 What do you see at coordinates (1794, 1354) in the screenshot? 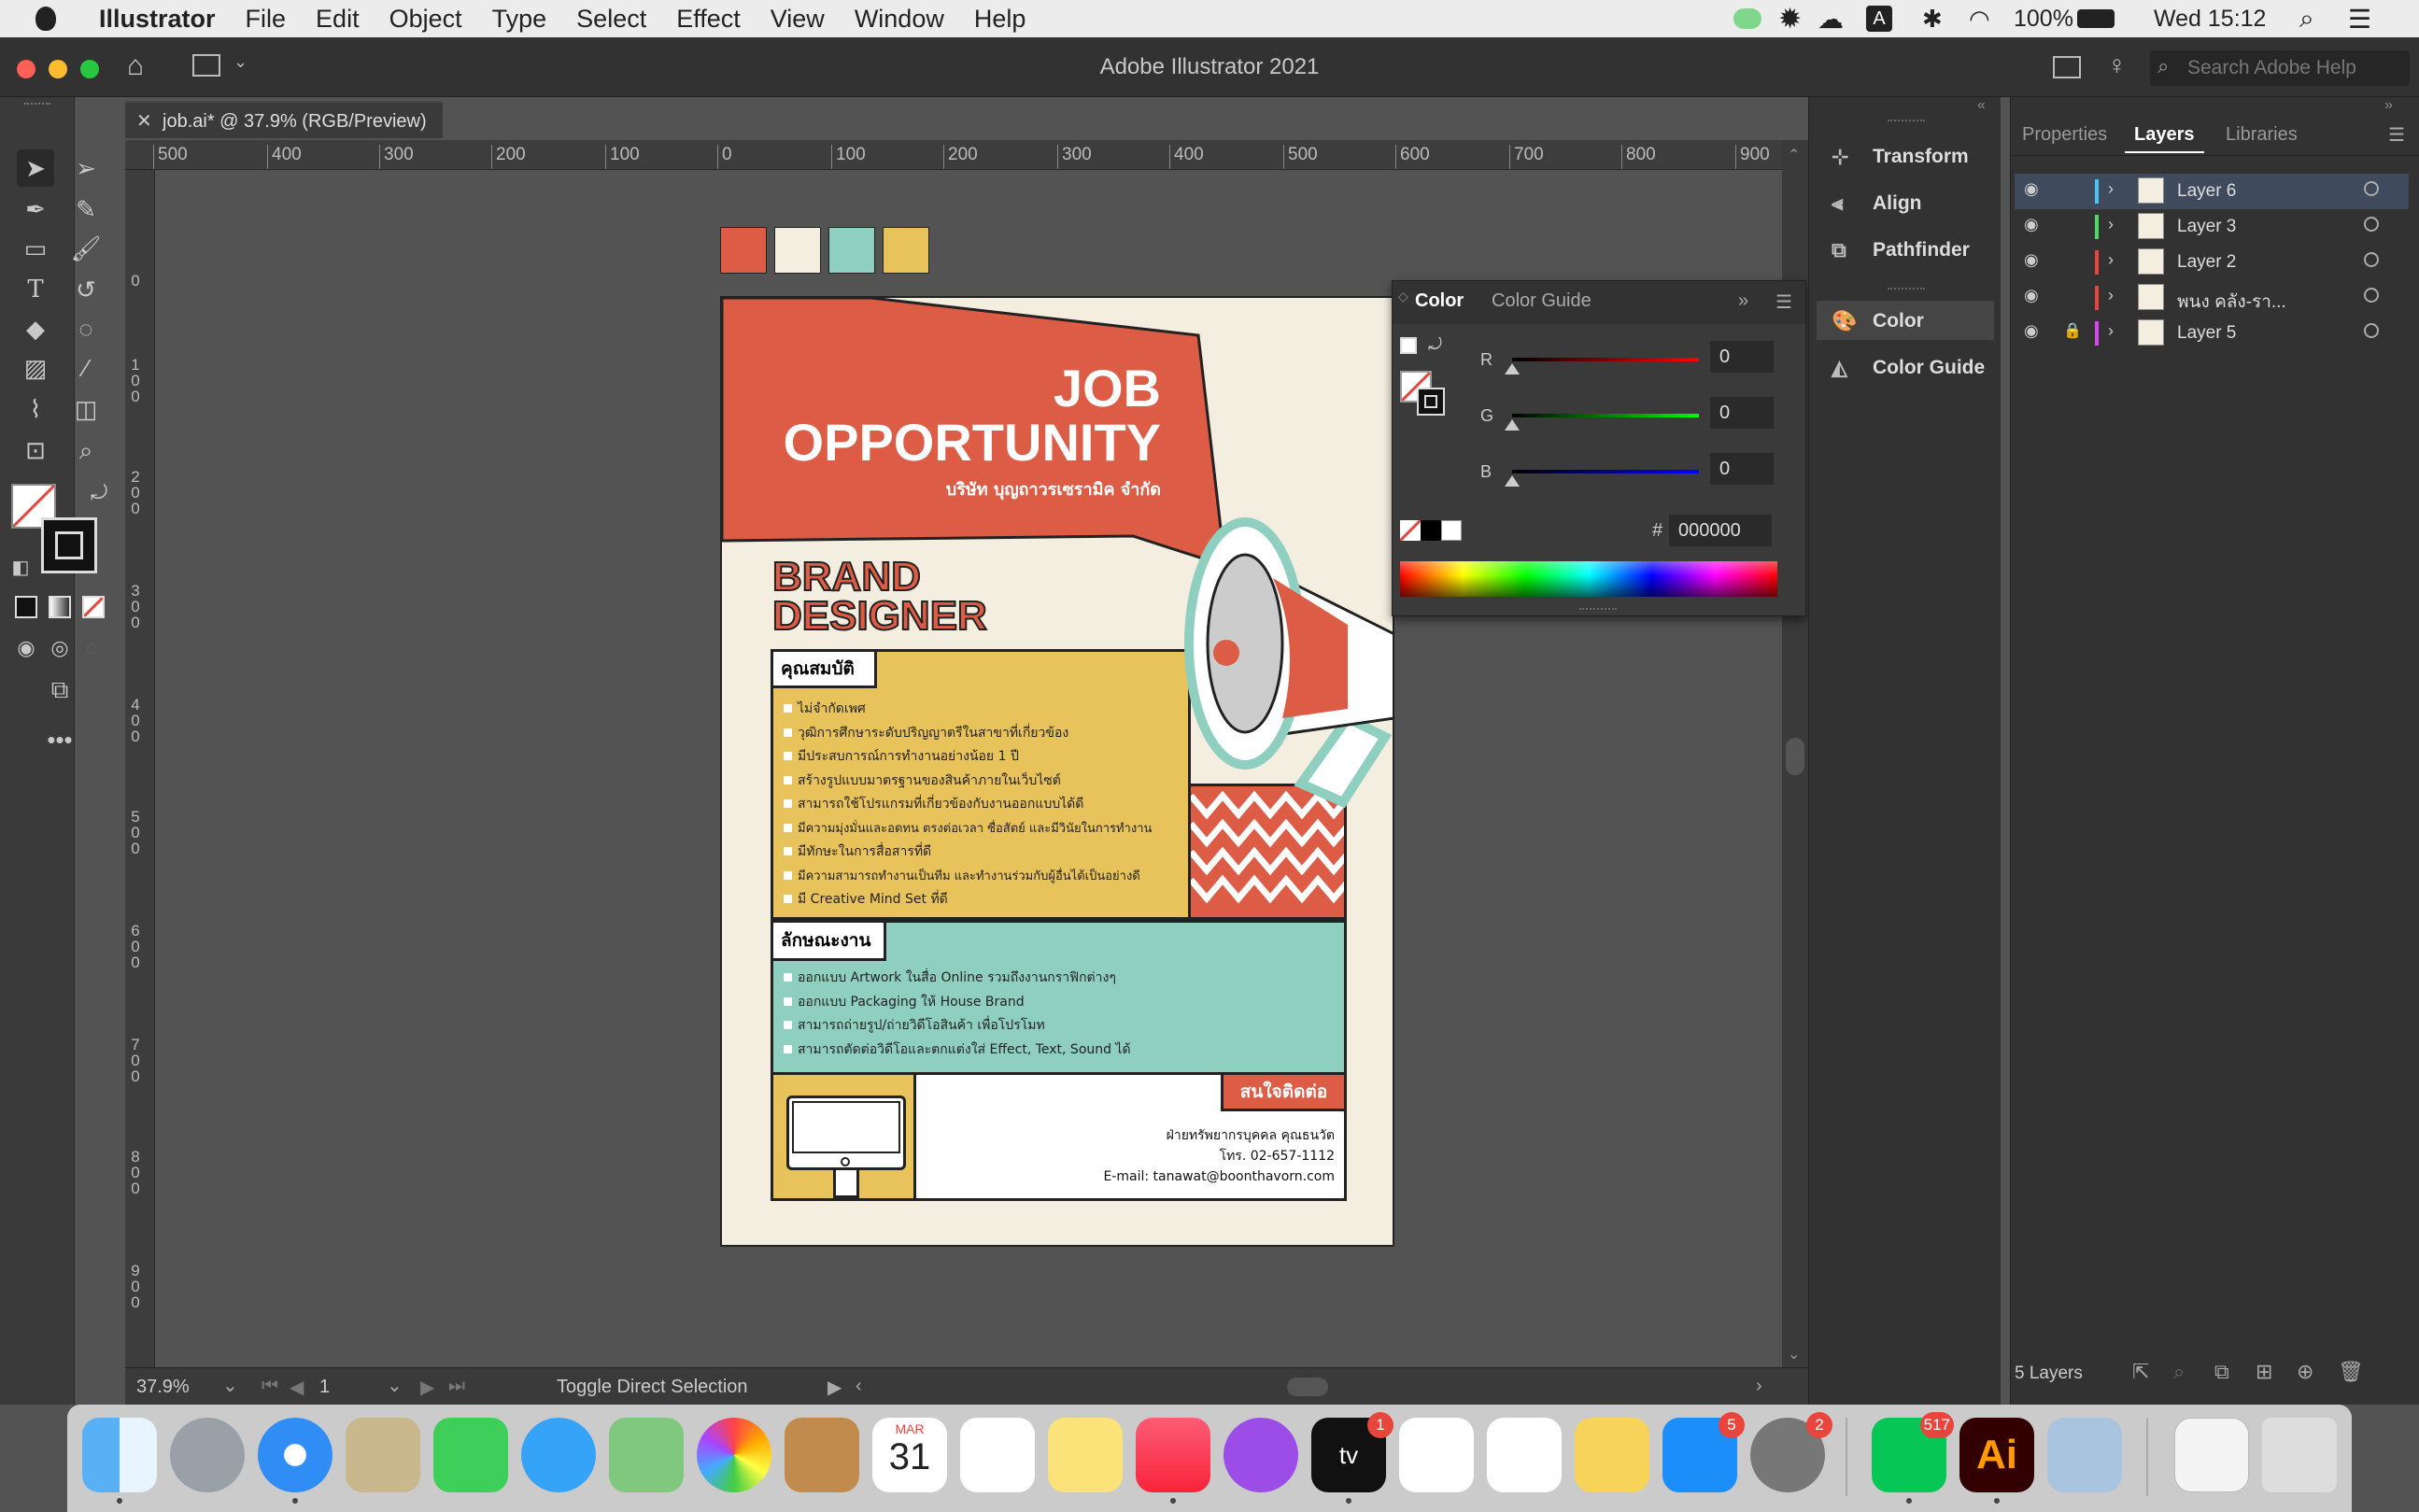
I see `scroll-down-icon: ⌄` at bounding box center [1794, 1354].